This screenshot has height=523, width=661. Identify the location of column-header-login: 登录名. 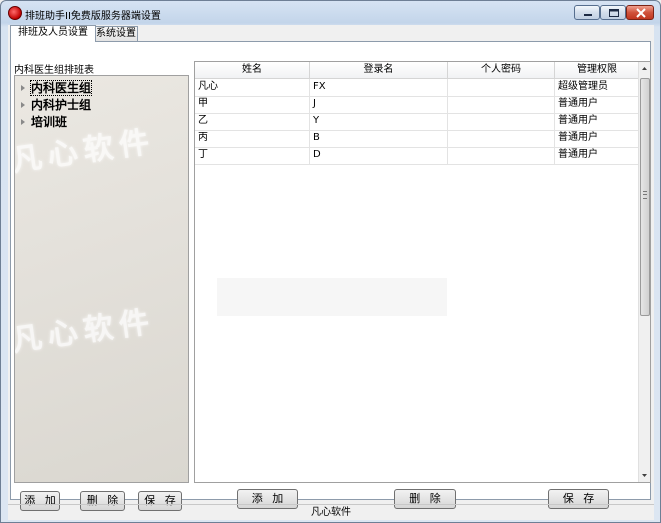
(379, 70).